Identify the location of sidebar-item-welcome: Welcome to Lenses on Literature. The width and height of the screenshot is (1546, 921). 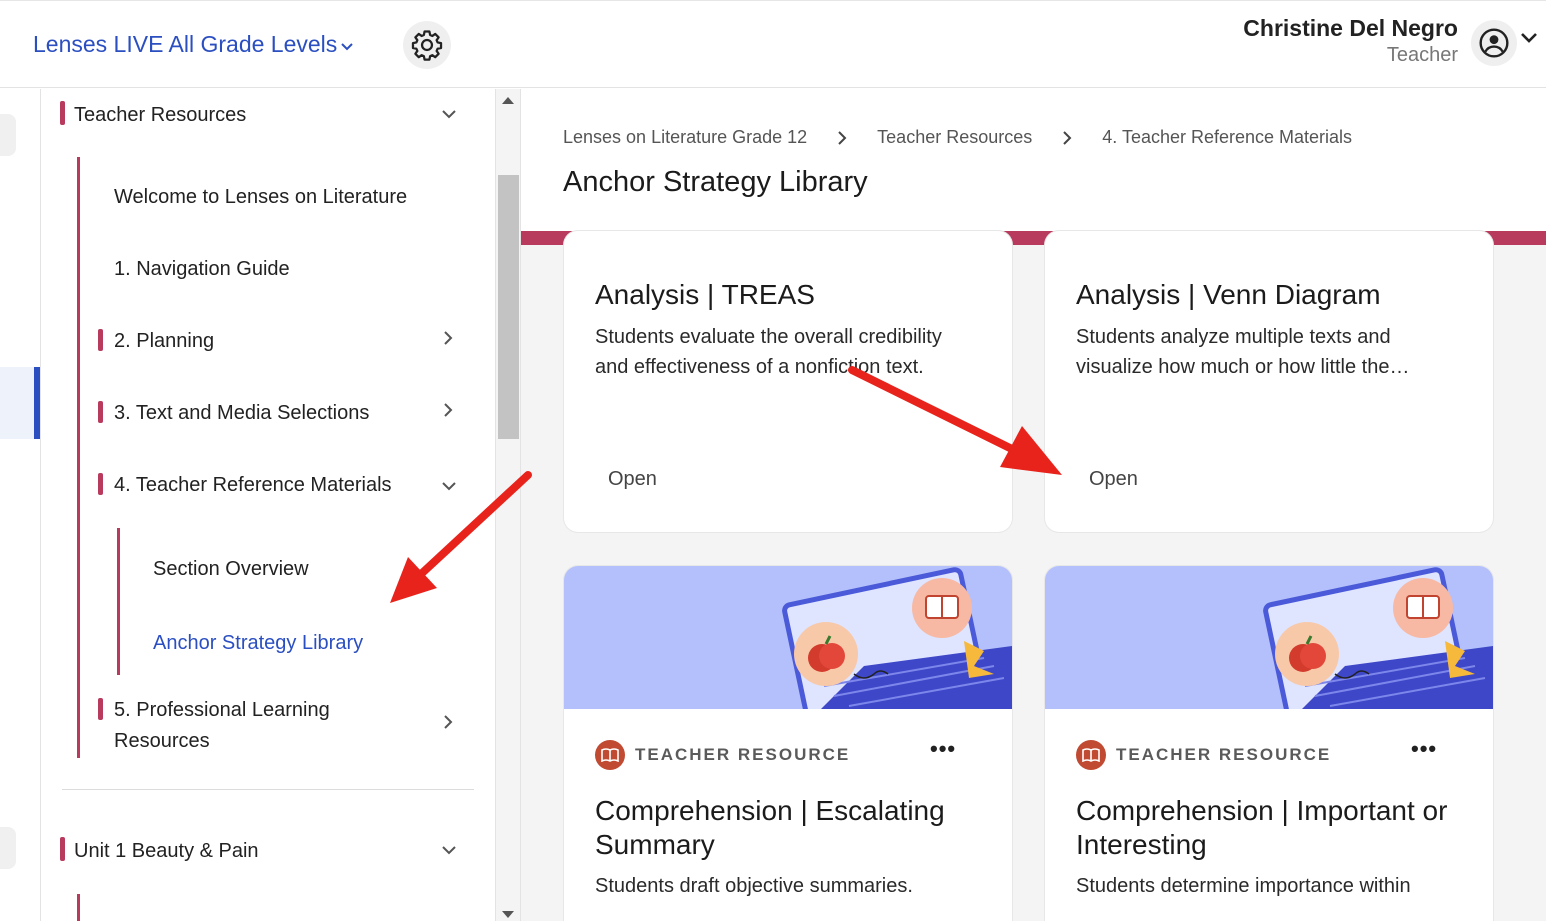
(260, 197).